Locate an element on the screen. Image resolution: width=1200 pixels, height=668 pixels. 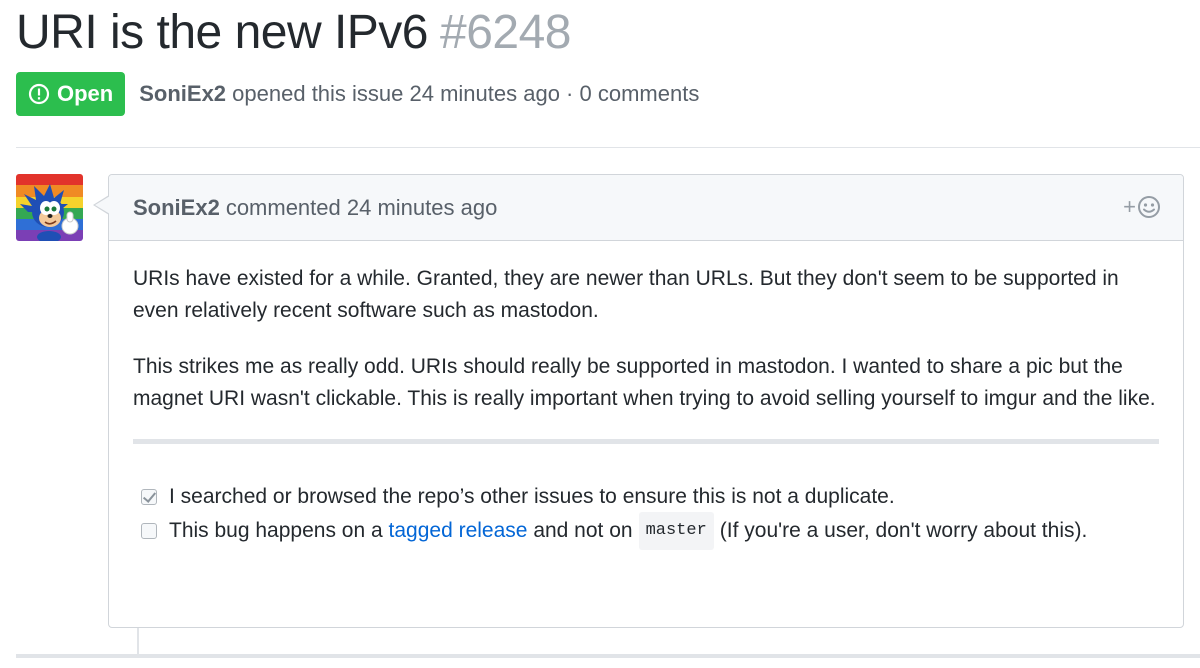
issue-number: #6248 is located at coordinates (505, 32).